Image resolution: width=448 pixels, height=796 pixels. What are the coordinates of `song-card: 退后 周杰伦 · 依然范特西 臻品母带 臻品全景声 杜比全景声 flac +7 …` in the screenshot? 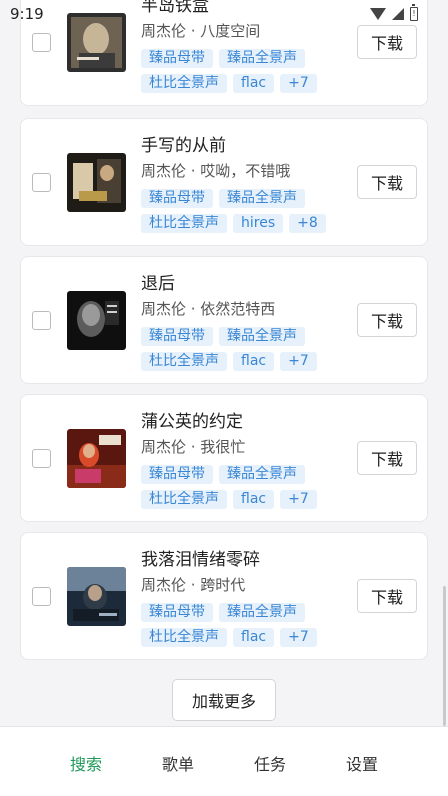 It's located at (224, 320).